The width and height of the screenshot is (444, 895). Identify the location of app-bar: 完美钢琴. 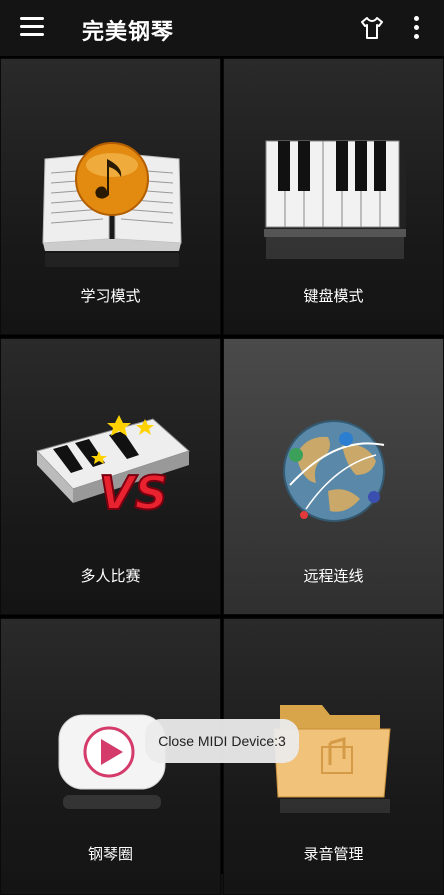
(222, 28).